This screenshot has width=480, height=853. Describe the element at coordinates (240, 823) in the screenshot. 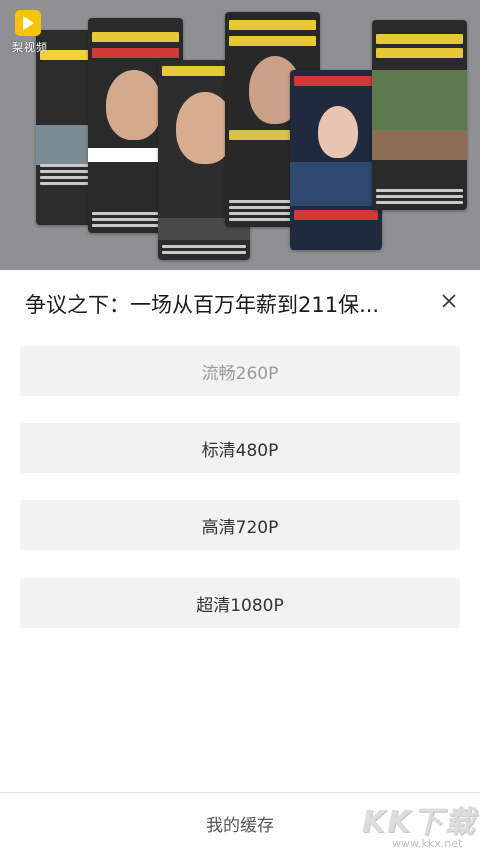

I see `my-cache-button: 我的缓存` at that location.